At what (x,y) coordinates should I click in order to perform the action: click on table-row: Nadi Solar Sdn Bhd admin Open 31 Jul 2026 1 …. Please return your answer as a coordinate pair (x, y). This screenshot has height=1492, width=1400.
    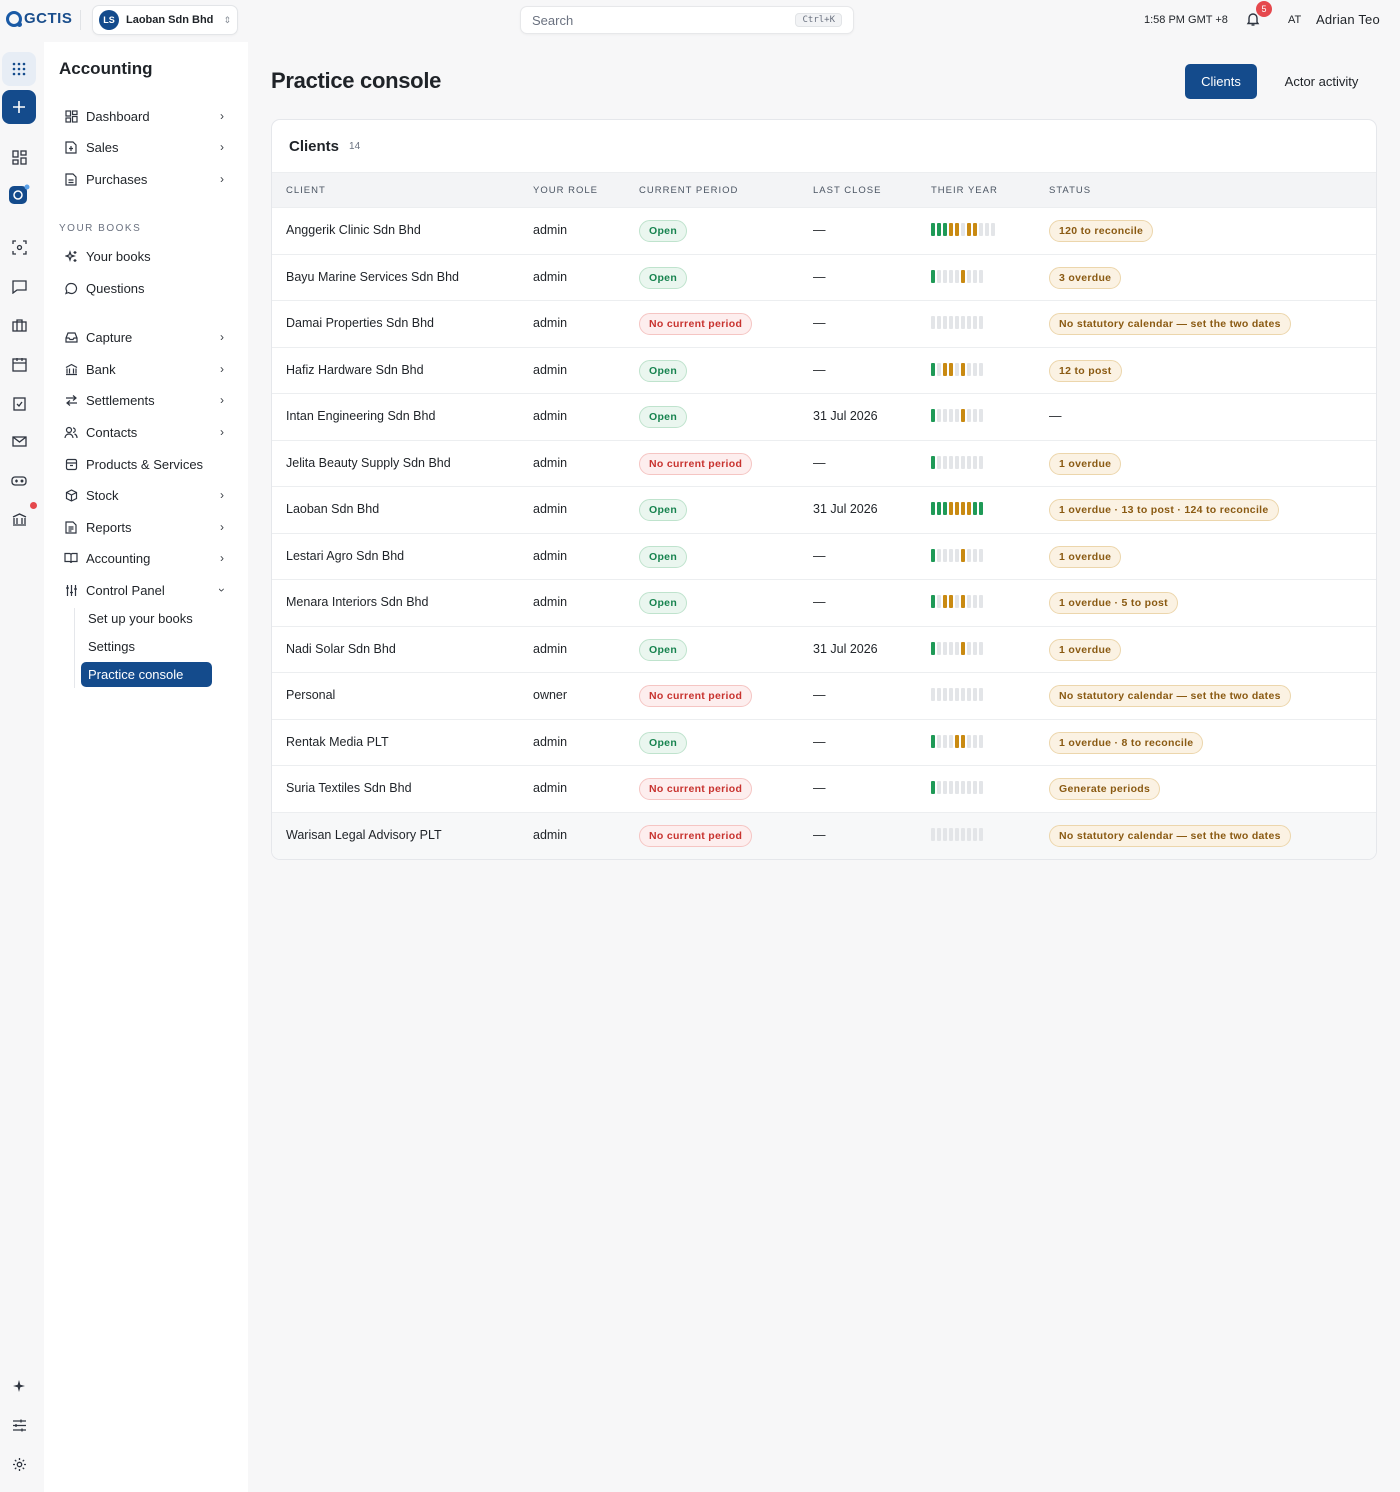
    Looking at the image, I should click on (824, 650).